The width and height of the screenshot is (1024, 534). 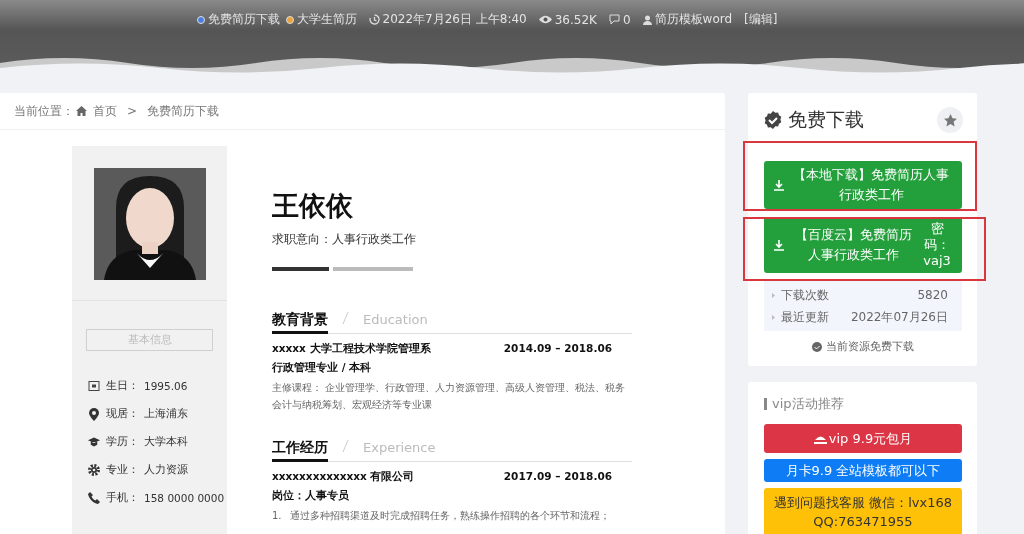 What do you see at coordinates (105, 111) in the screenshot?
I see `breadcrumb-link: 首页` at bounding box center [105, 111].